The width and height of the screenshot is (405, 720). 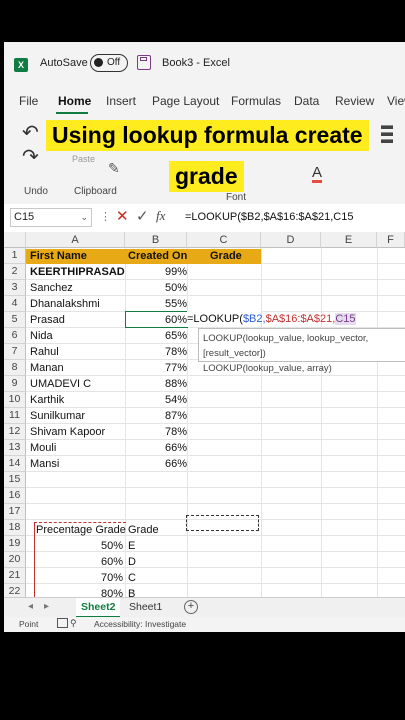 I want to click on cell-name: Dhanalakshmi, so click(x=65, y=304).